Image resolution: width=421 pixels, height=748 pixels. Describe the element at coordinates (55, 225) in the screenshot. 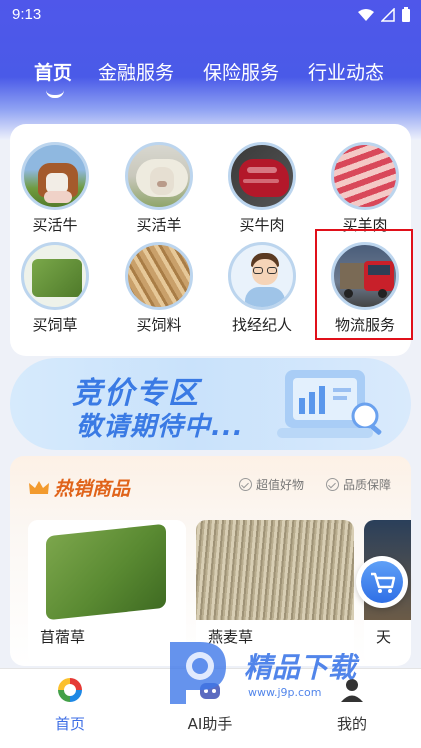

I see `category-label: 买活牛` at that location.